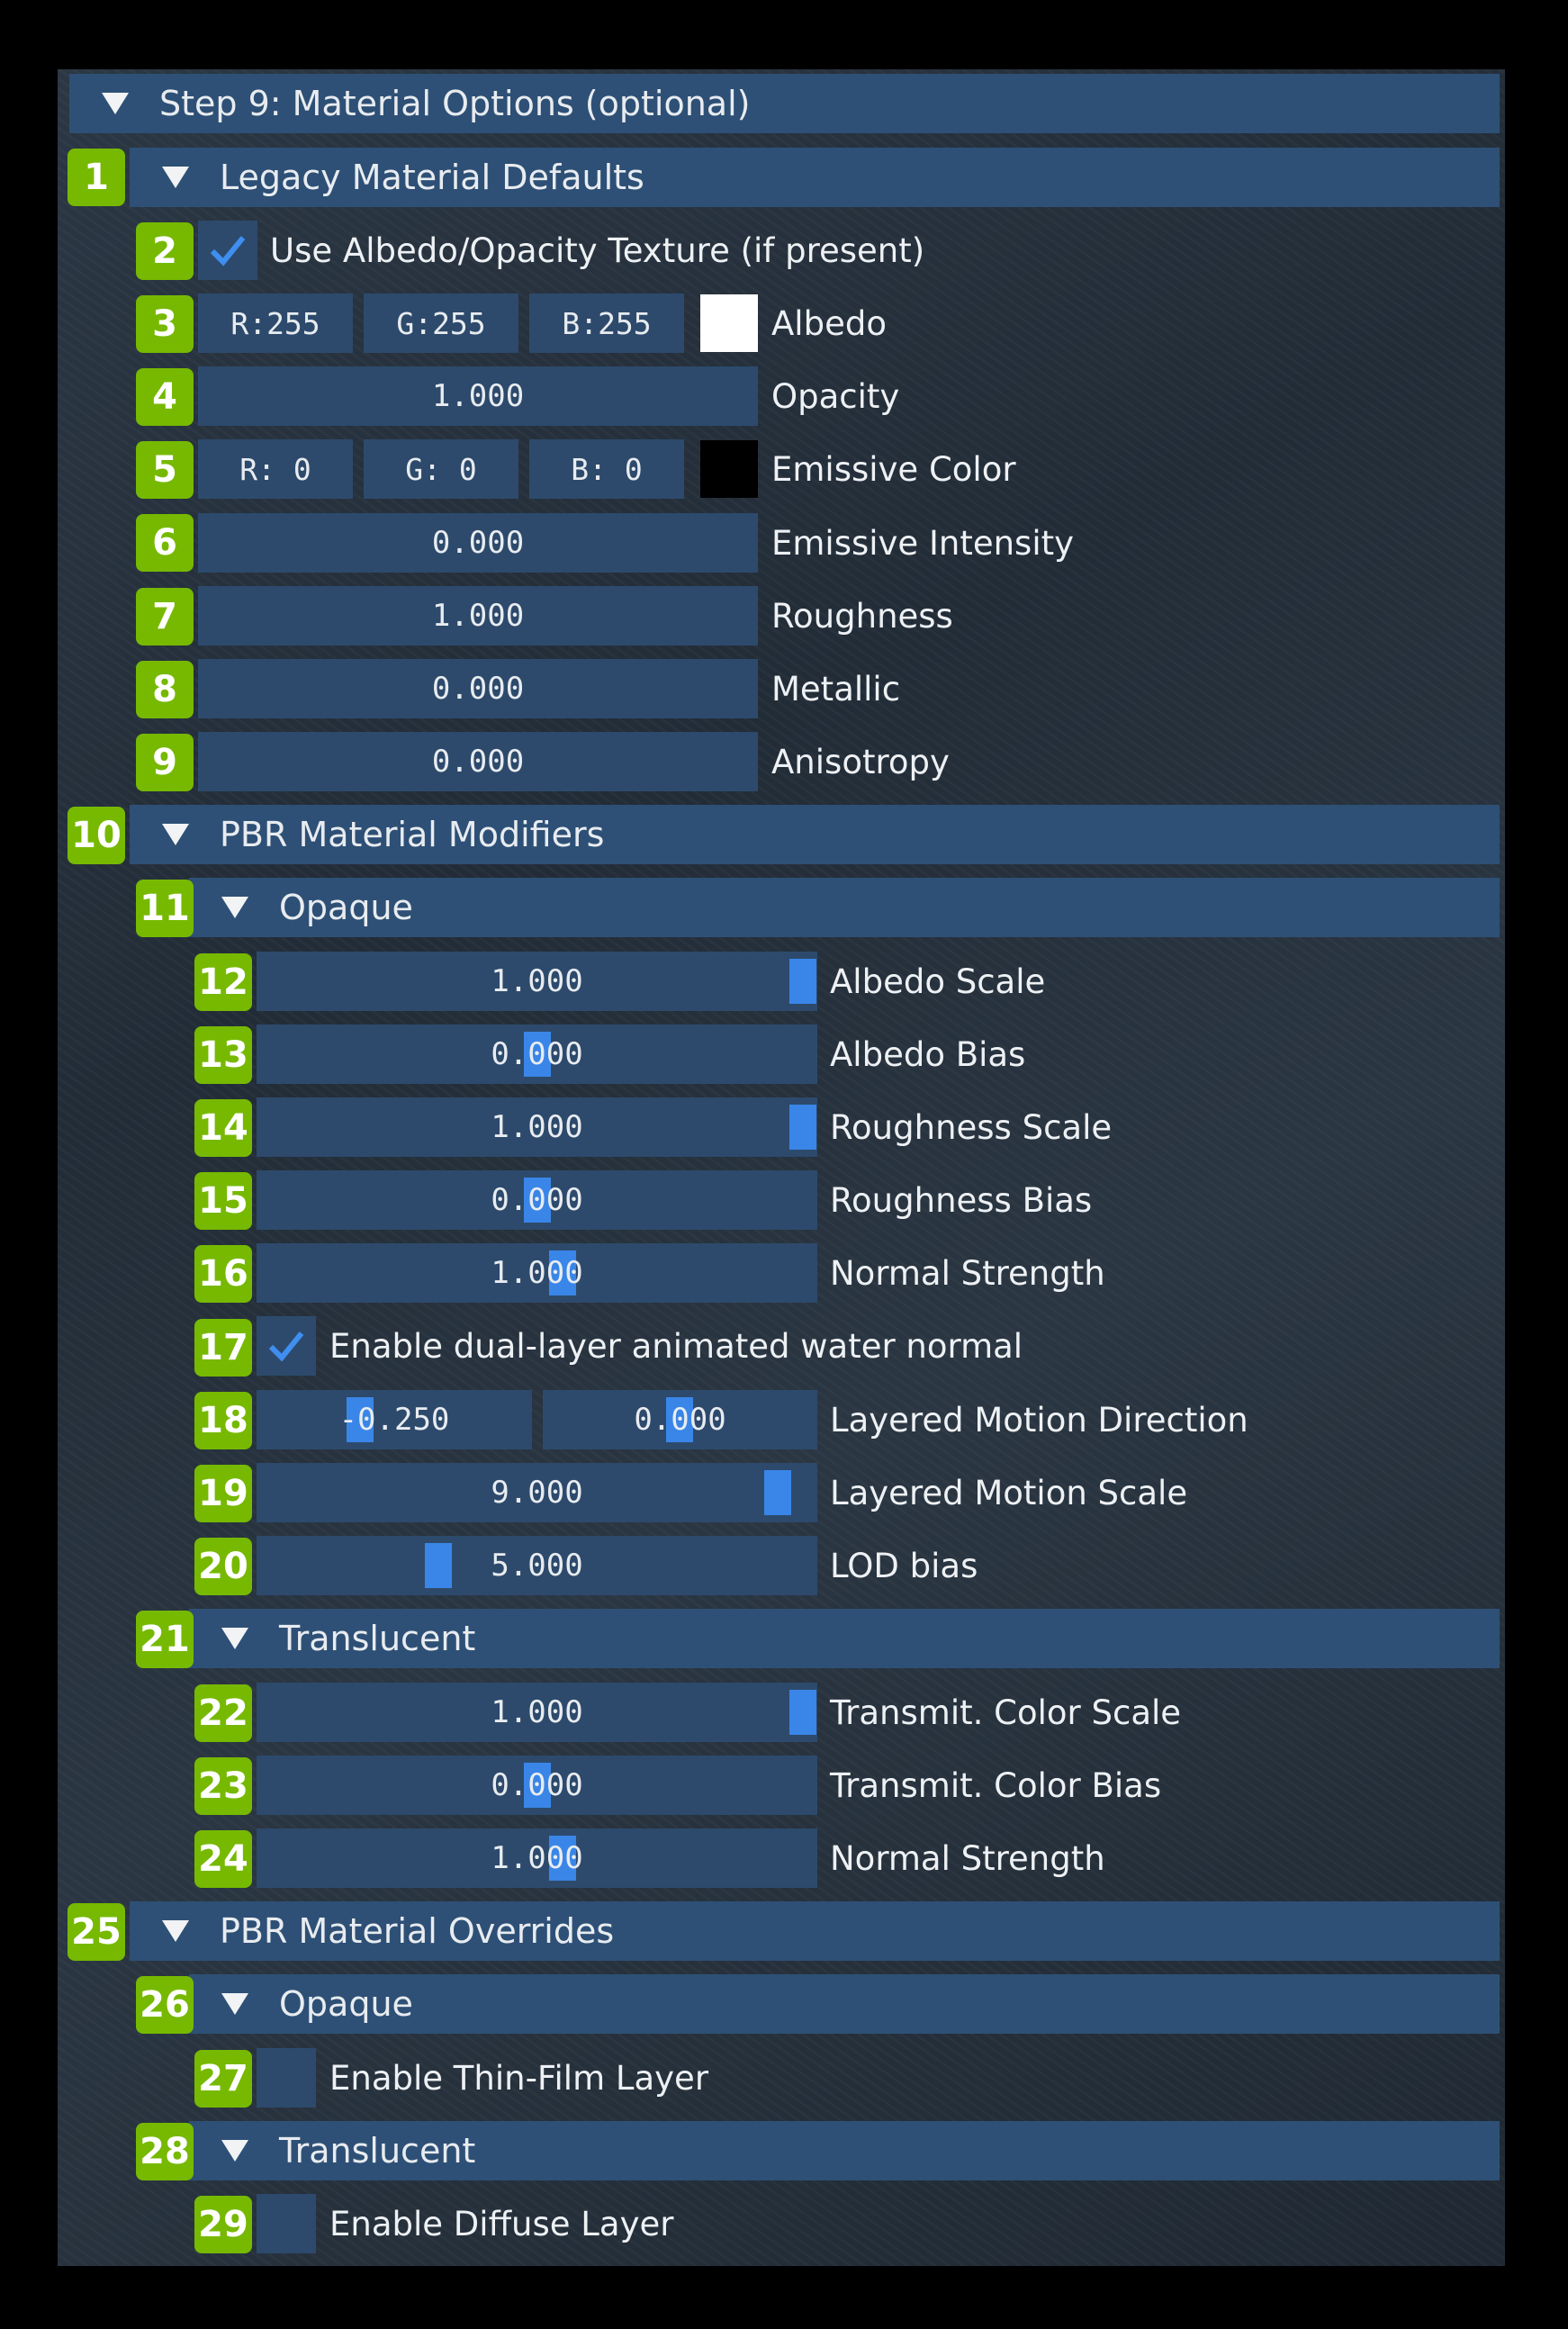 This screenshot has height=2329, width=1568. What do you see at coordinates (377, 1638) in the screenshot?
I see `modifiers-translucent-title: Translucent` at bounding box center [377, 1638].